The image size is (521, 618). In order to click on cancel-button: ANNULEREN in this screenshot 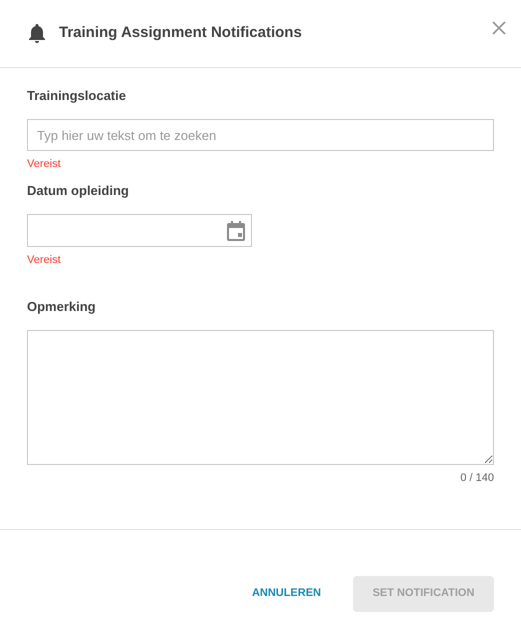, I will do `click(286, 594)`.